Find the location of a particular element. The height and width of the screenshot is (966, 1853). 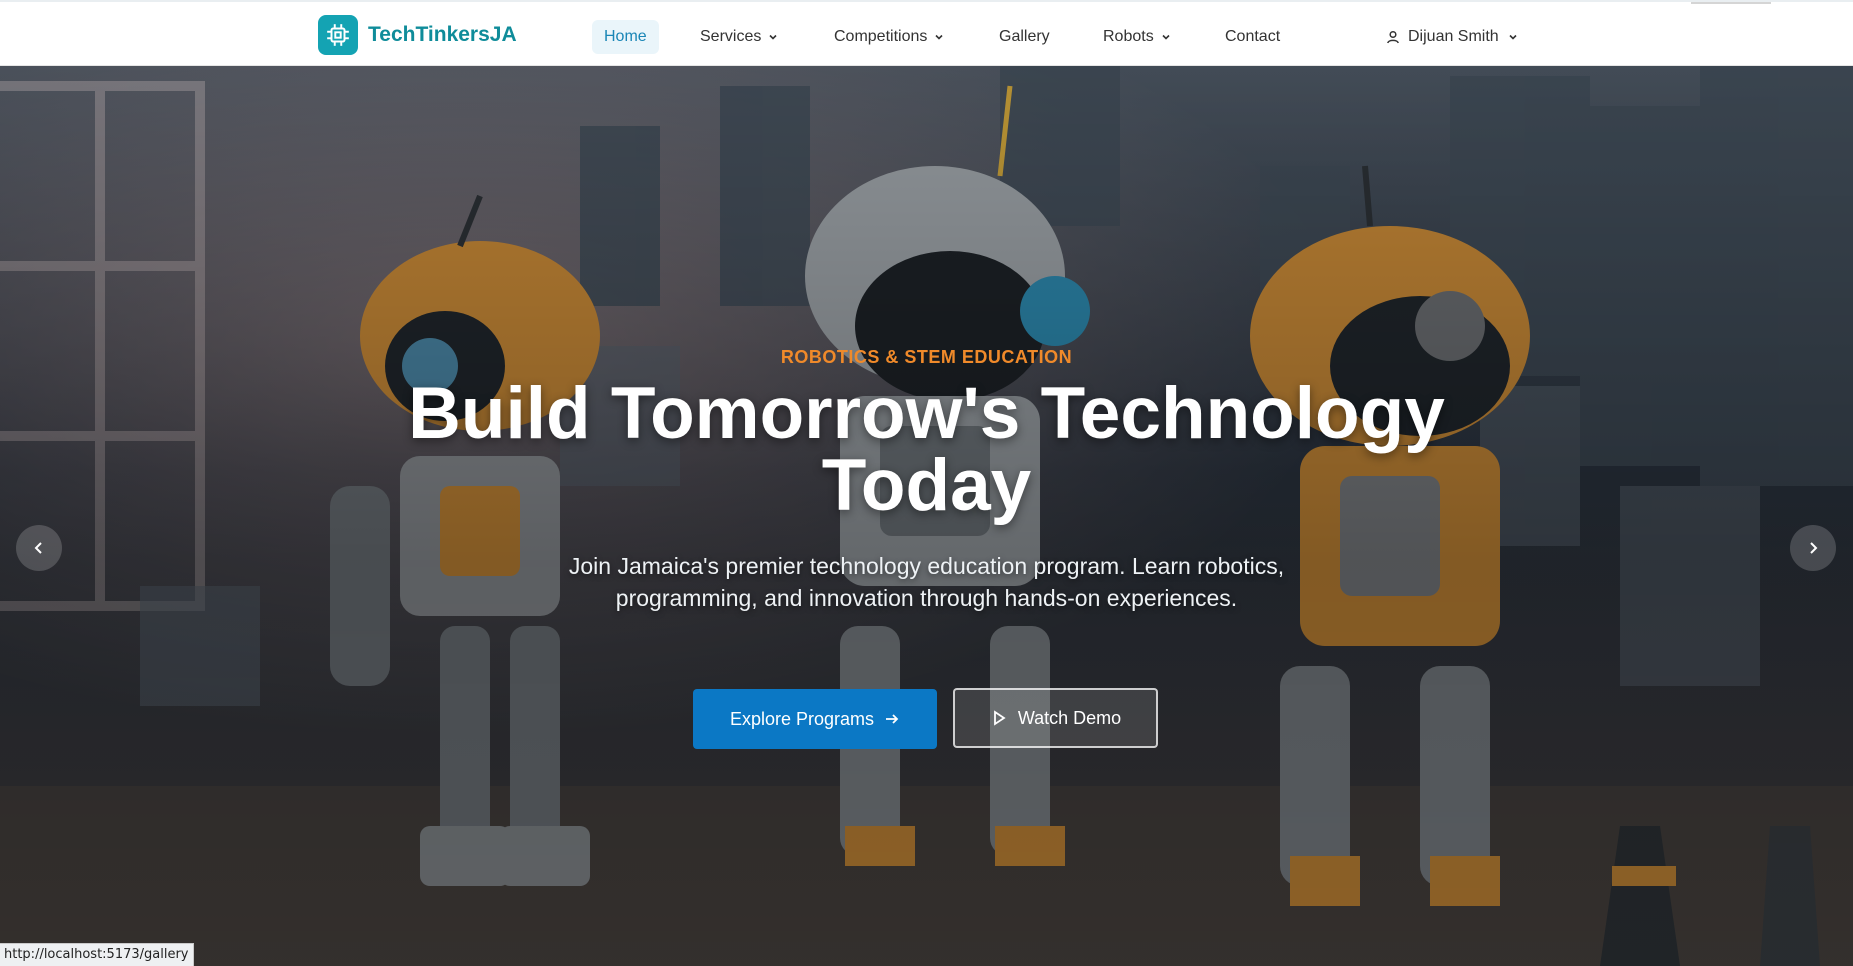

nav-competitions: Competitions is located at coordinates (889, 37).